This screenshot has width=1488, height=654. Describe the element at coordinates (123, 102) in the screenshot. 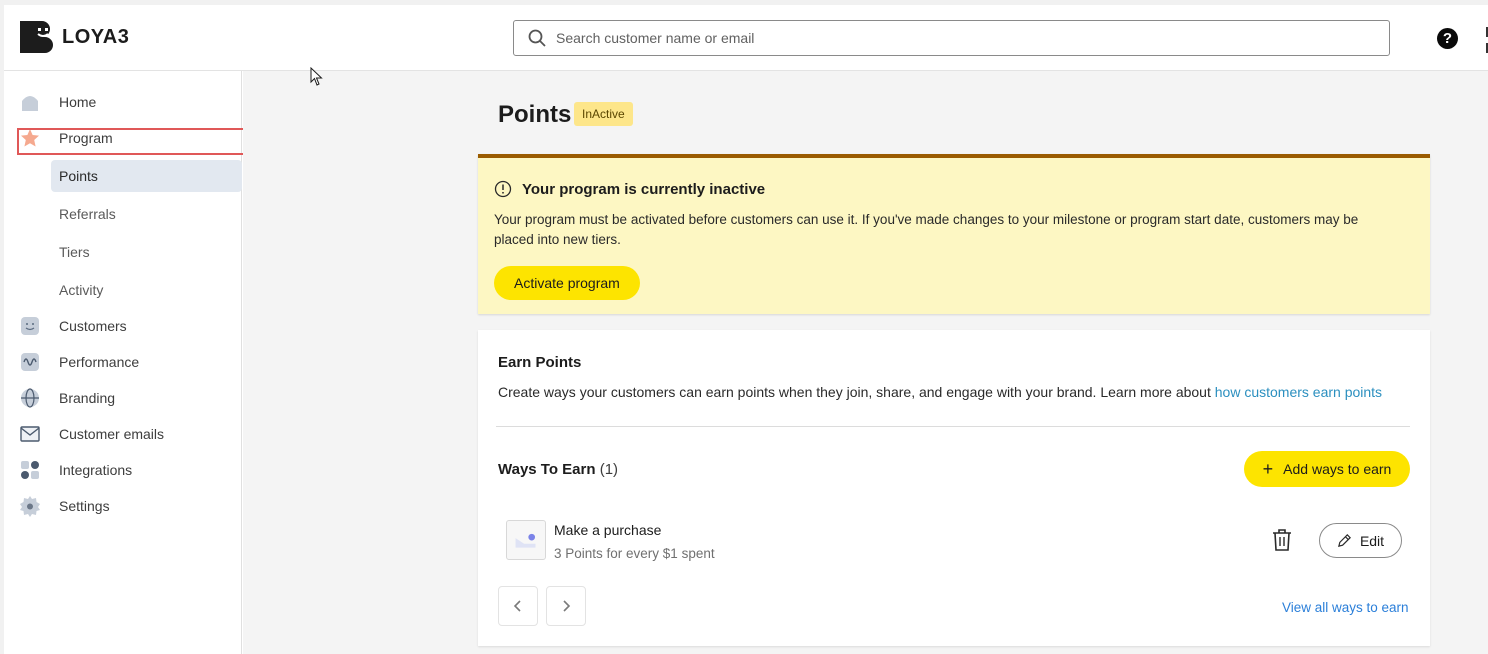

I see `sidebar-item-home: Home` at that location.